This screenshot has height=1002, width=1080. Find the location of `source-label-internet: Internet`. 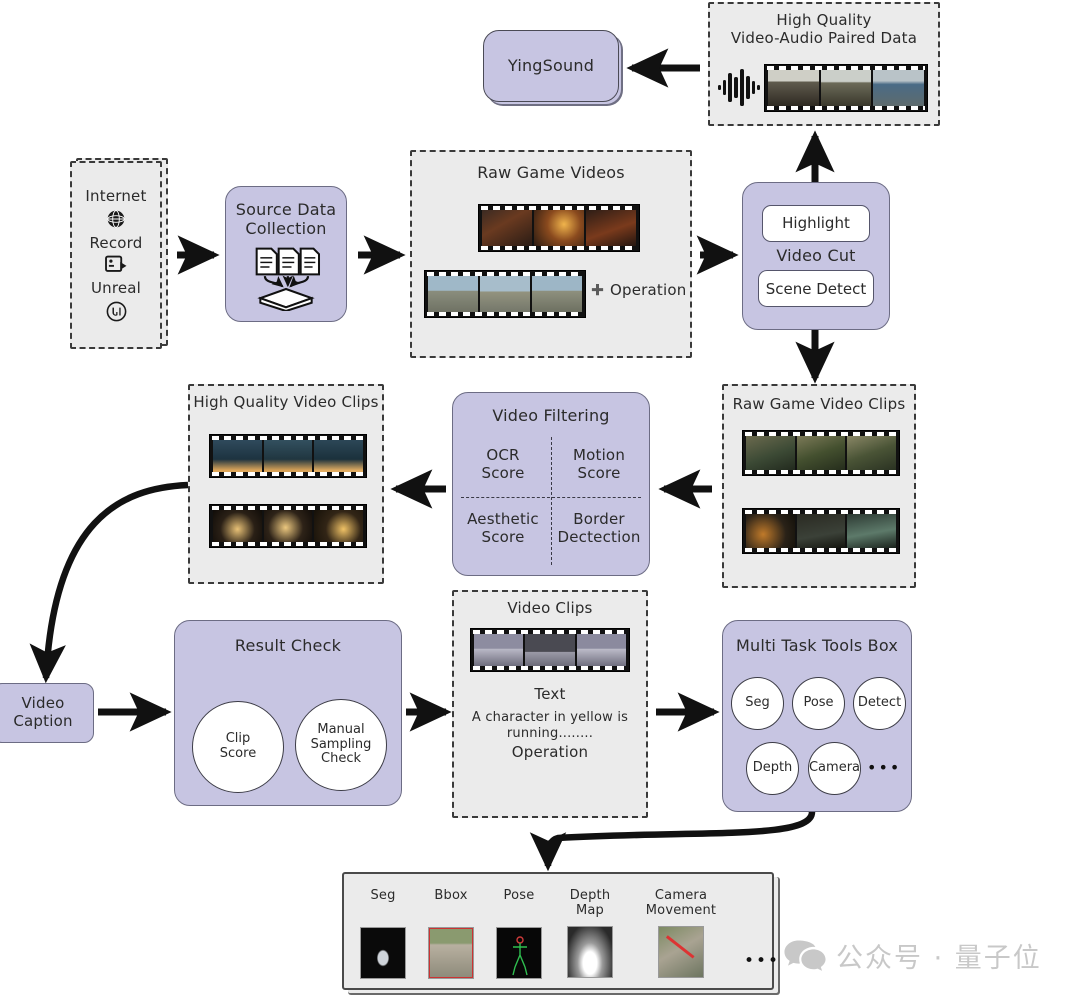

source-label-internet: Internet is located at coordinates (116, 195).